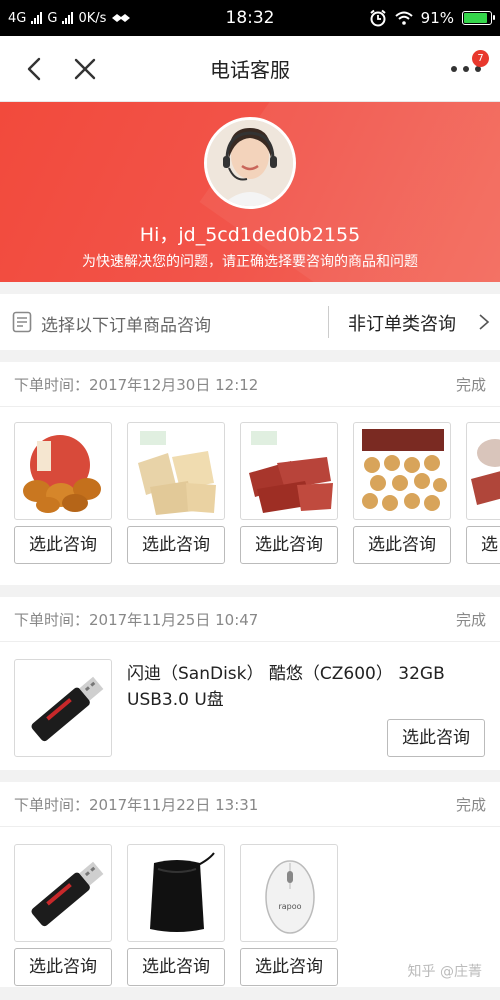 The width and height of the screenshot is (500, 1000). What do you see at coordinates (250, 69) in the screenshot?
I see `nav-bar: 电话客服 7` at bounding box center [250, 69].